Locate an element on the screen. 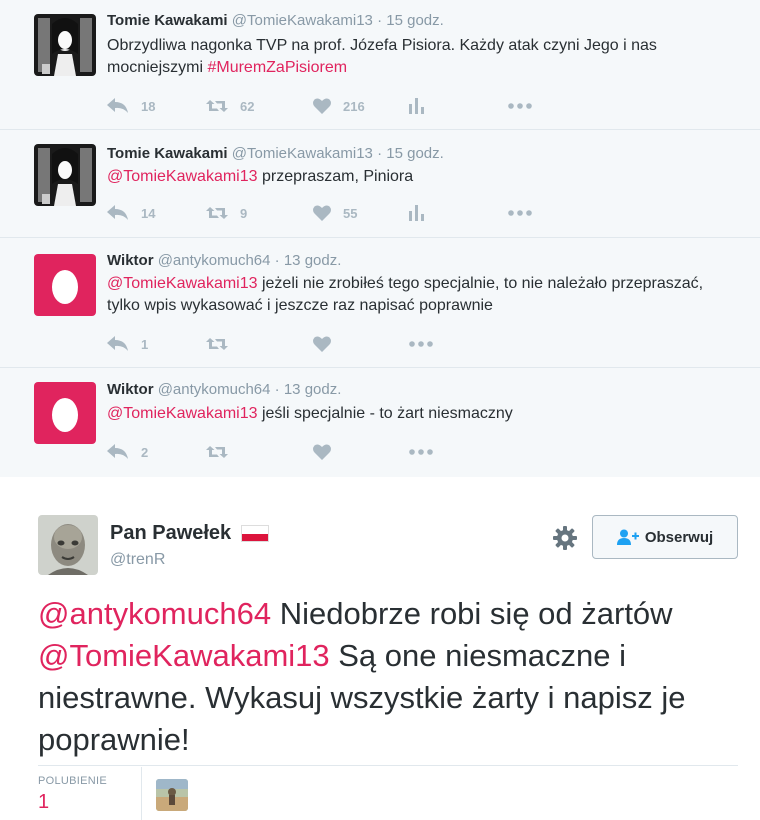  tweet-actions: 1 is located at coordinates (327, 344).